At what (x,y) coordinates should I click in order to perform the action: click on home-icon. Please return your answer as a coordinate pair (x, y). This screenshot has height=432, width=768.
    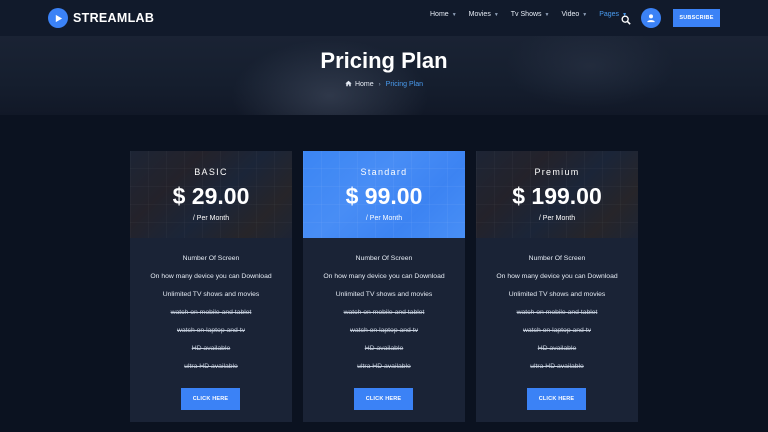
    Looking at the image, I should click on (348, 84).